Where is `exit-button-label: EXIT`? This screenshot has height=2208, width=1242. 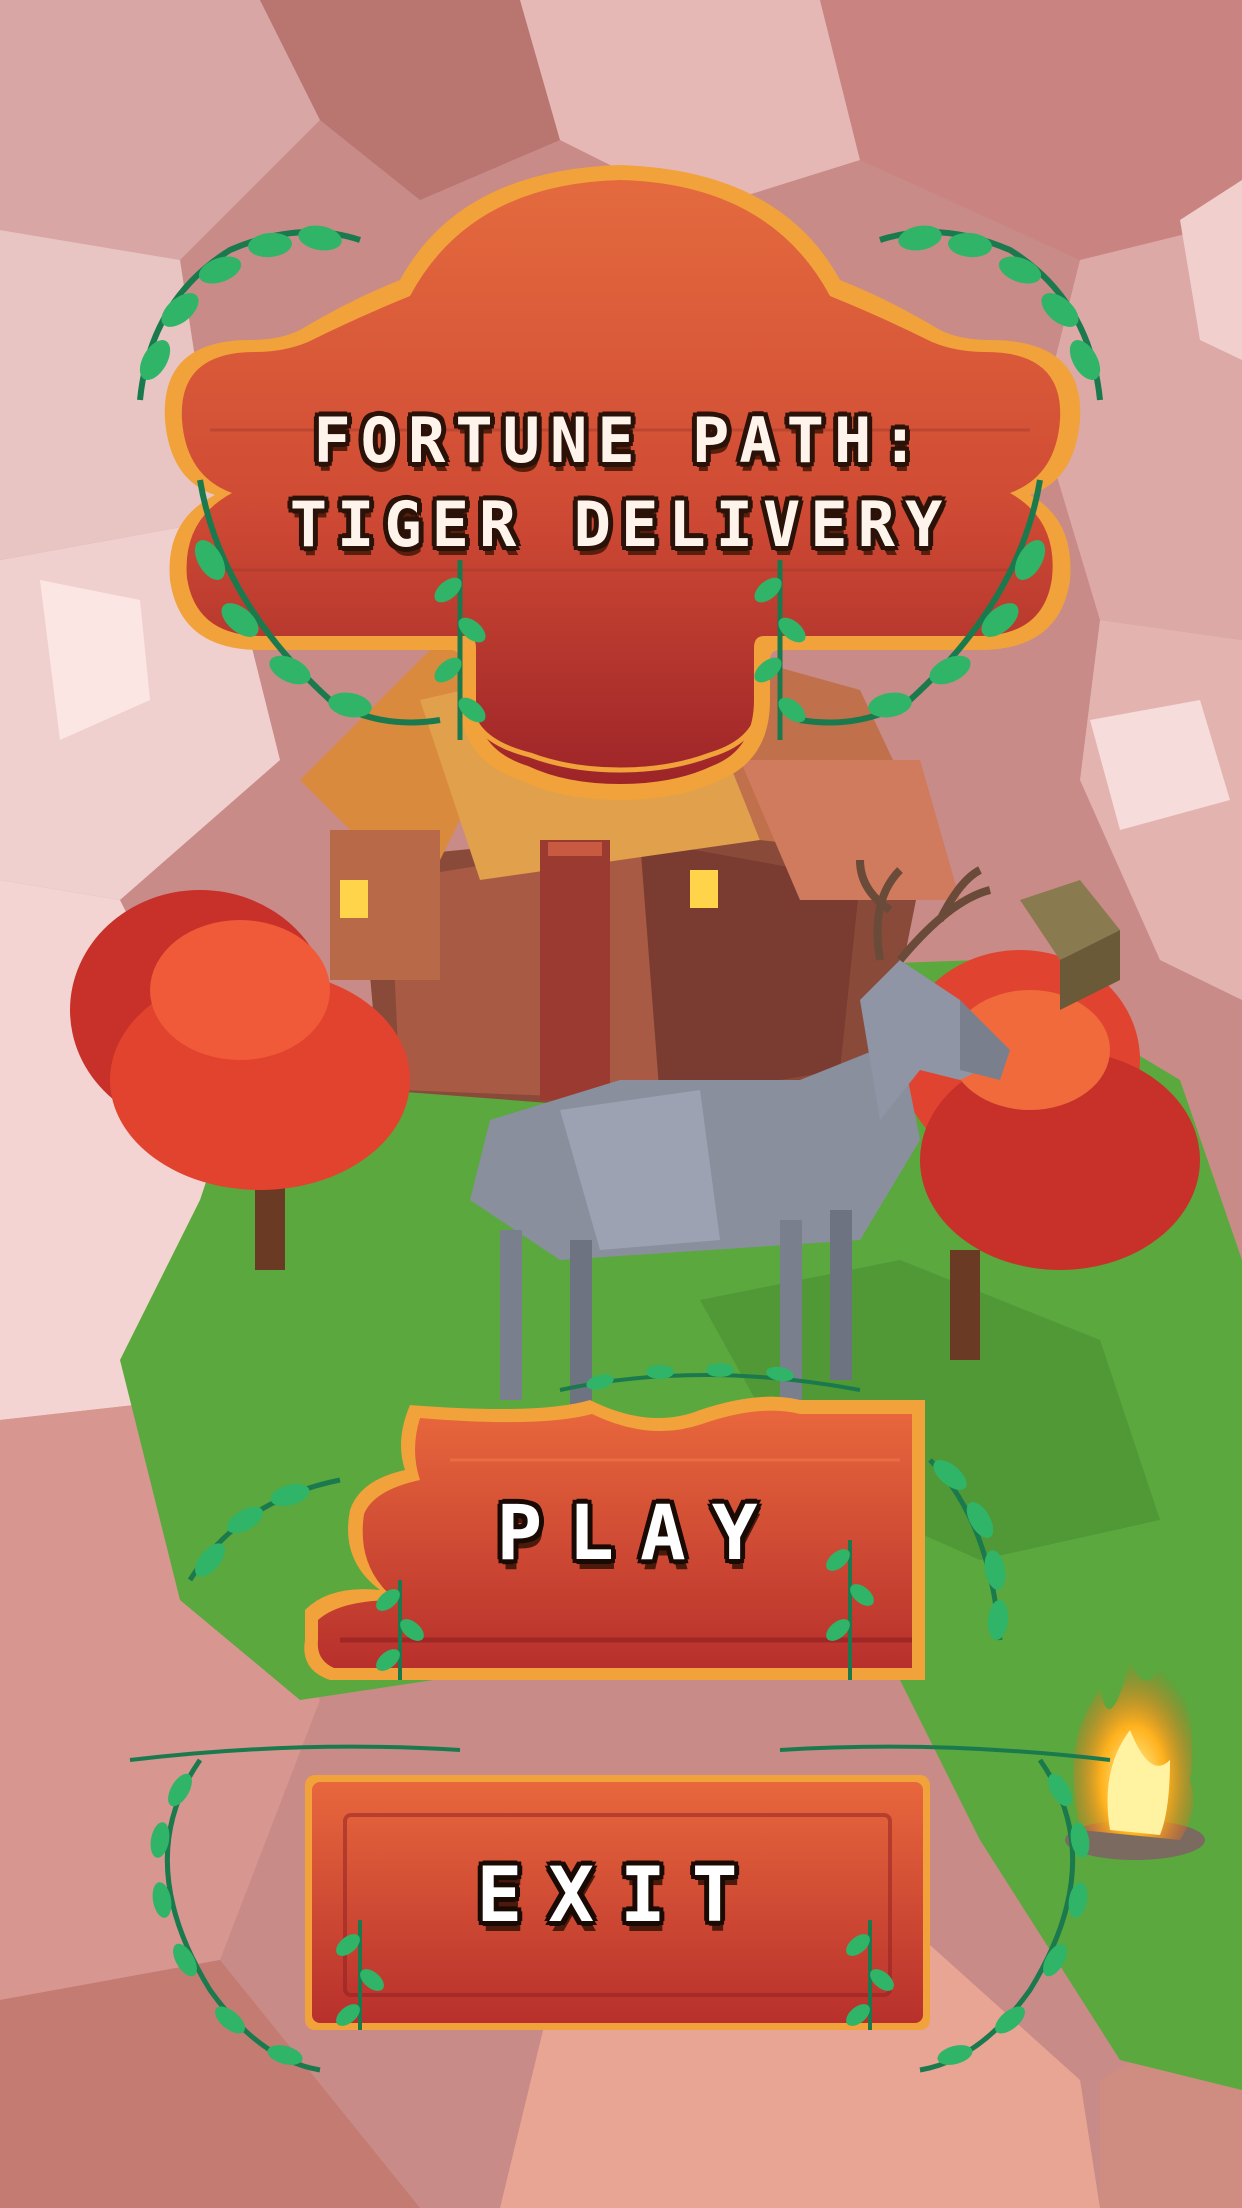 exit-button-label: EXIT is located at coordinates (620, 1894).